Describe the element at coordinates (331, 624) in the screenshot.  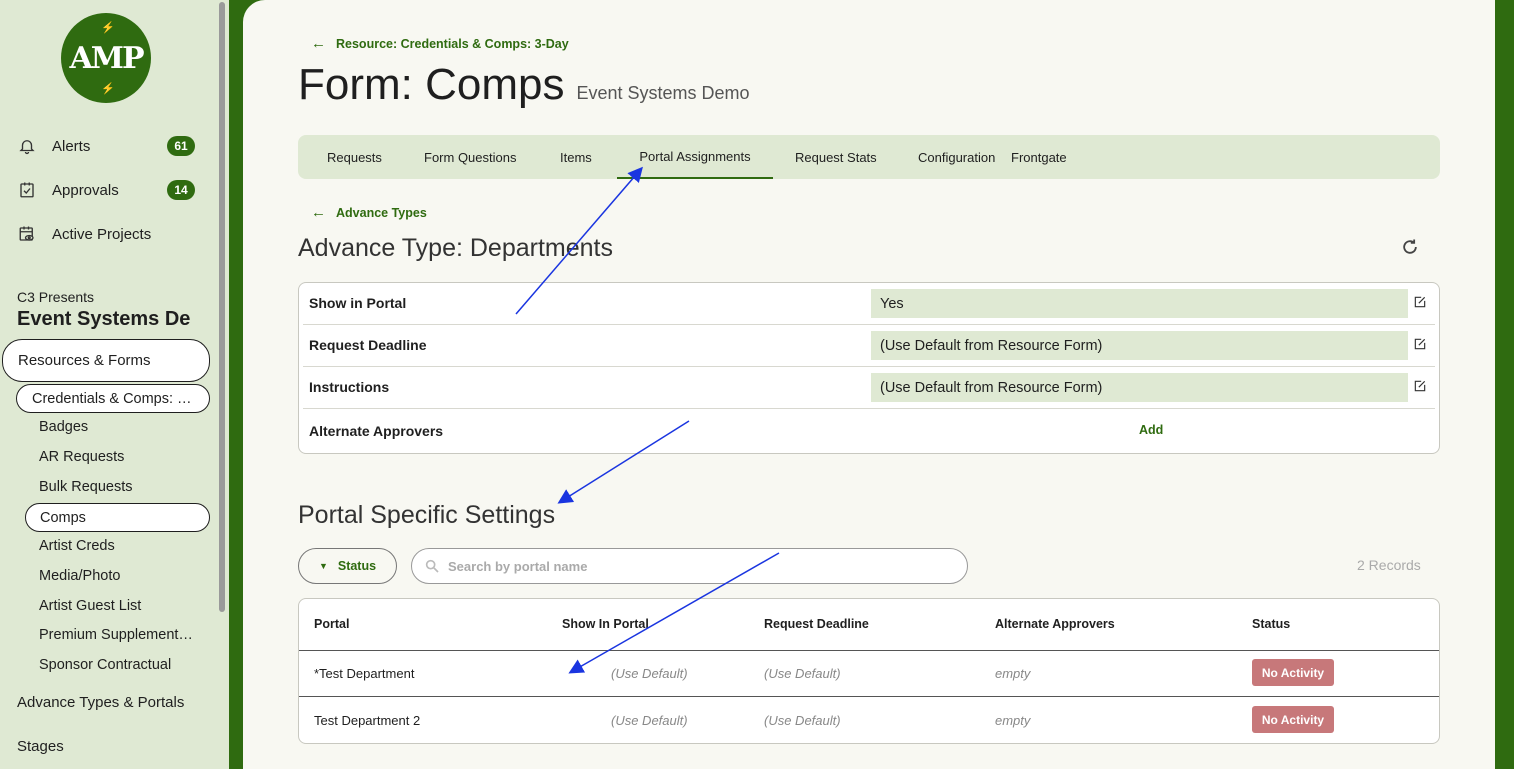
I see `column-header-portal: Portal` at that location.